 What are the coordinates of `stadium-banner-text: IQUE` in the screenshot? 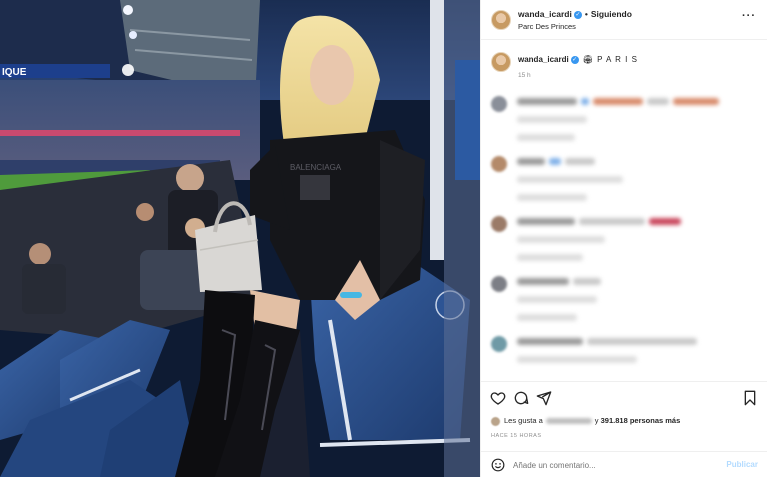 It's located at (14, 72).